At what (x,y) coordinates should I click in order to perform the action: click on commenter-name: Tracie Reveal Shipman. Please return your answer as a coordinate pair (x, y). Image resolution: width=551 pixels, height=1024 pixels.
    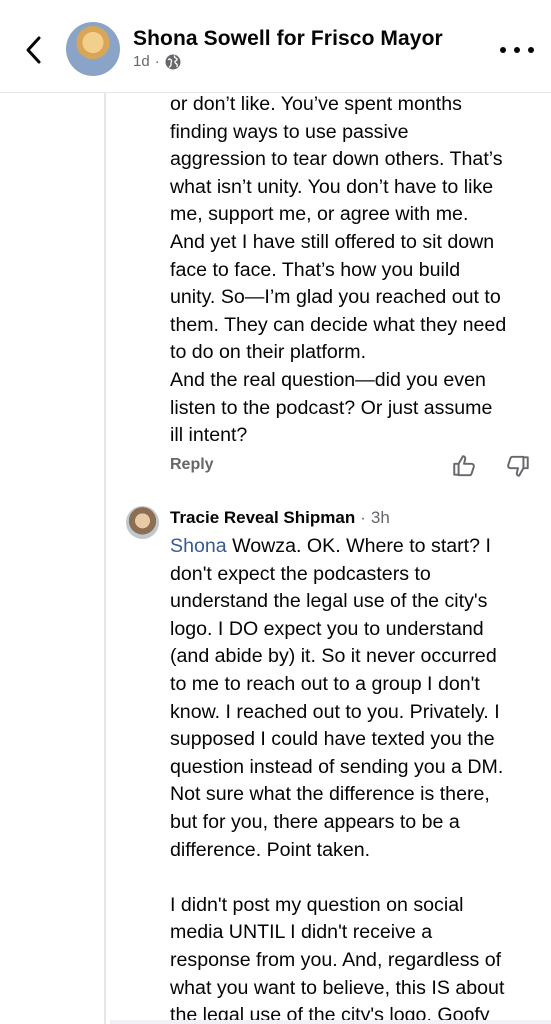
    Looking at the image, I should click on (262, 518).